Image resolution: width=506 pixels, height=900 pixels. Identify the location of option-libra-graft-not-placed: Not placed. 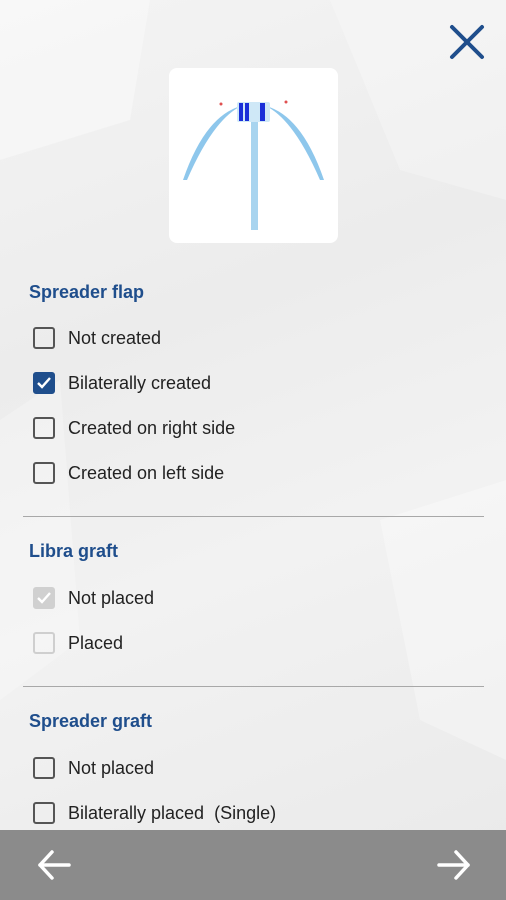
(93, 598).